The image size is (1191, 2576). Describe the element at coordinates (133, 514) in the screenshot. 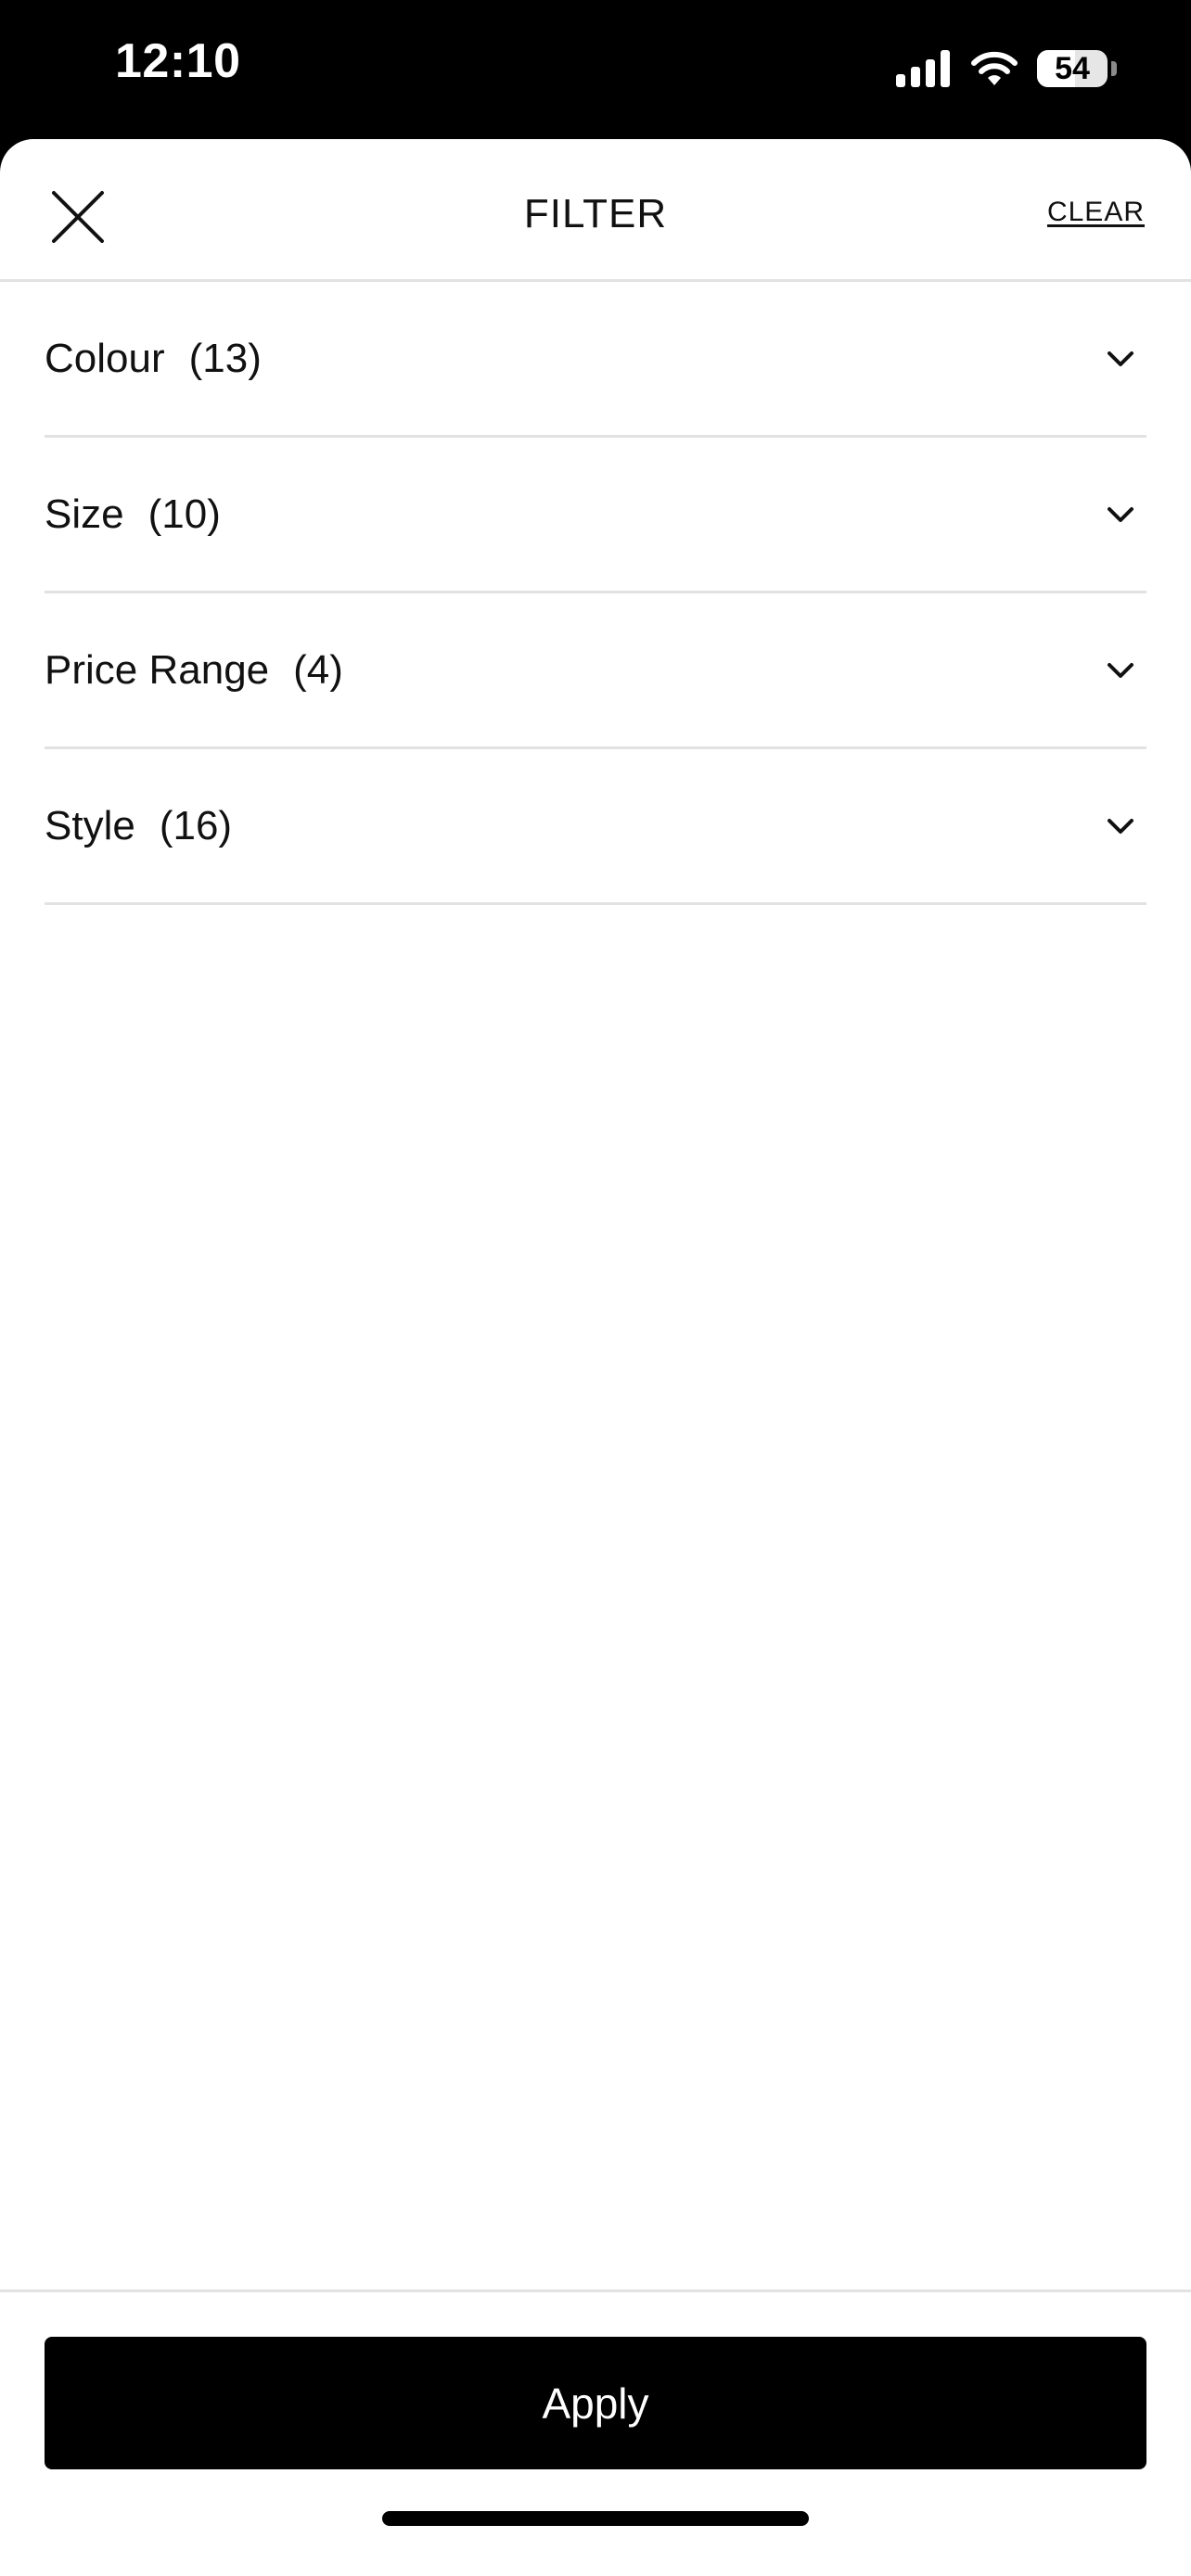

I see `filter-label: Size (10)` at that location.